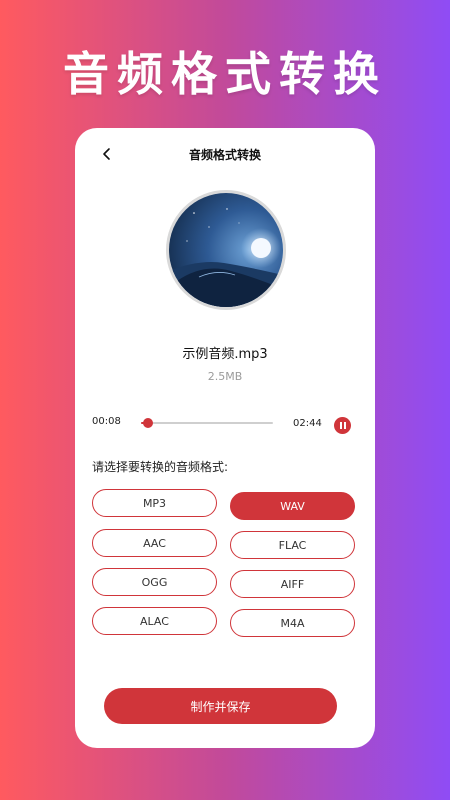  What do you see at coordinates (160, 467) in the screenshot?
I see `format-prompt: 请选择要转换的音频格式:` at bounding box center [160, 467].